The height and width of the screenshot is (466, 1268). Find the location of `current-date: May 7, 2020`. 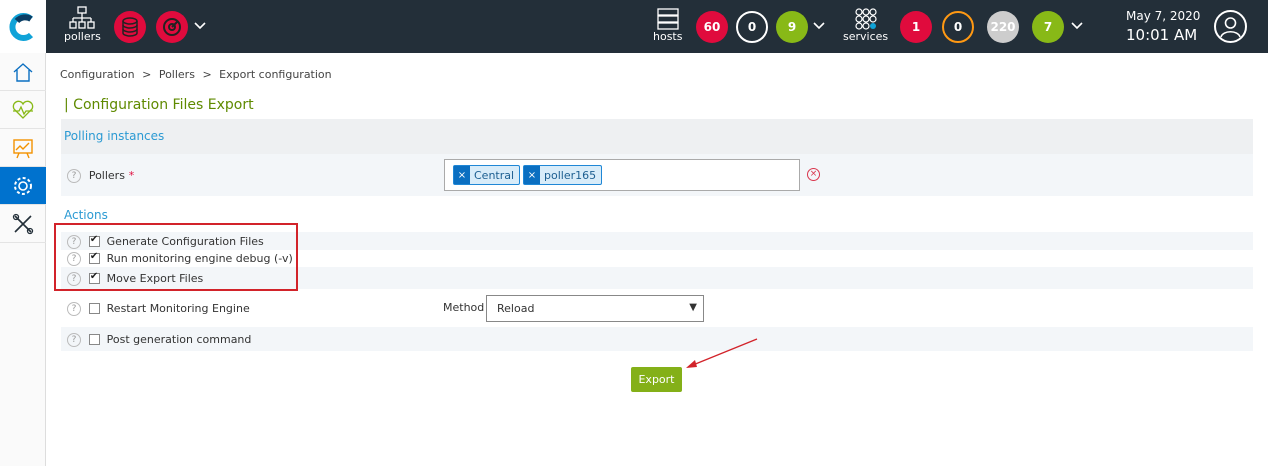

current-date: May 7, 2020 is located at coordinates (1163, 16).